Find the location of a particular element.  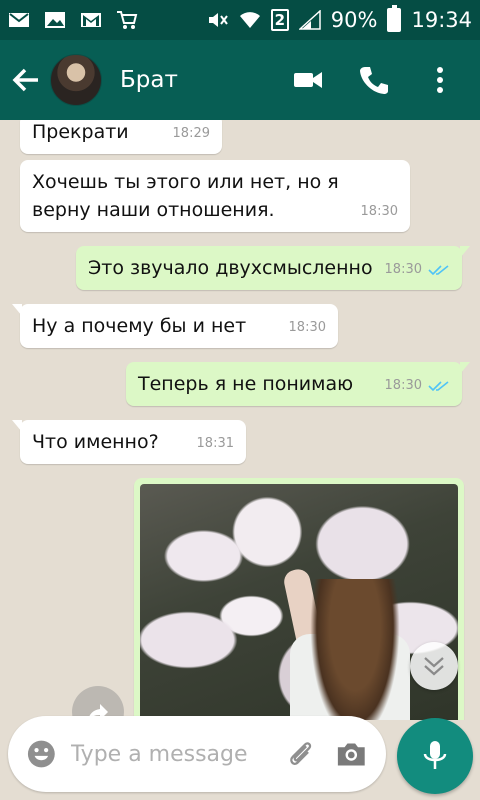

wifi-icon is located at coordinates (250, 20).